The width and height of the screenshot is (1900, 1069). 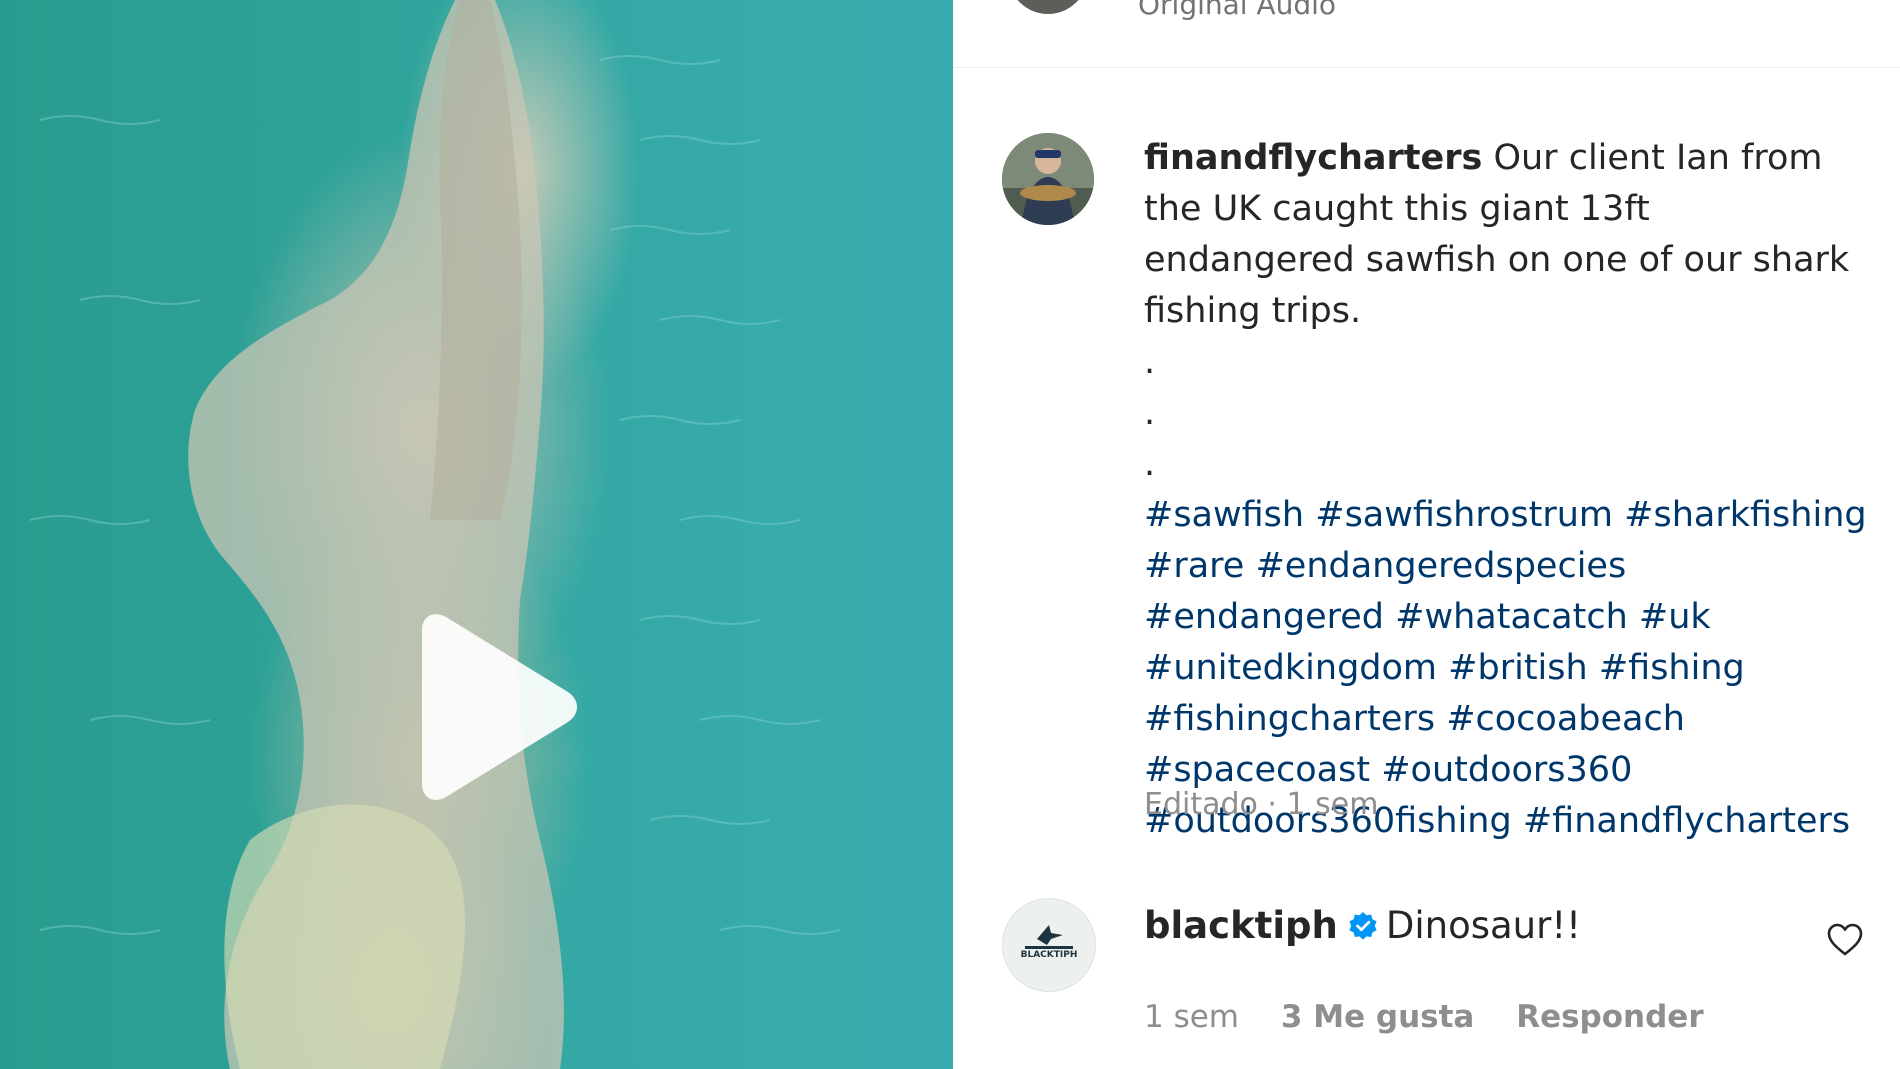 What do you see at coordinates (1511, 617) in the screenshot?
I see `hashtag-link: #whatacatch` at bounding box center [1511, 617].